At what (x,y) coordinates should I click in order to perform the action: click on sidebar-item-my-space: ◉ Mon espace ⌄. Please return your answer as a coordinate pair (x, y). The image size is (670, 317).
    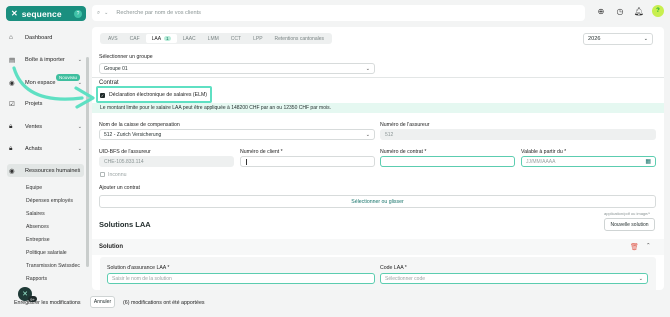
    Looking at the image, I should click on (47, 82).